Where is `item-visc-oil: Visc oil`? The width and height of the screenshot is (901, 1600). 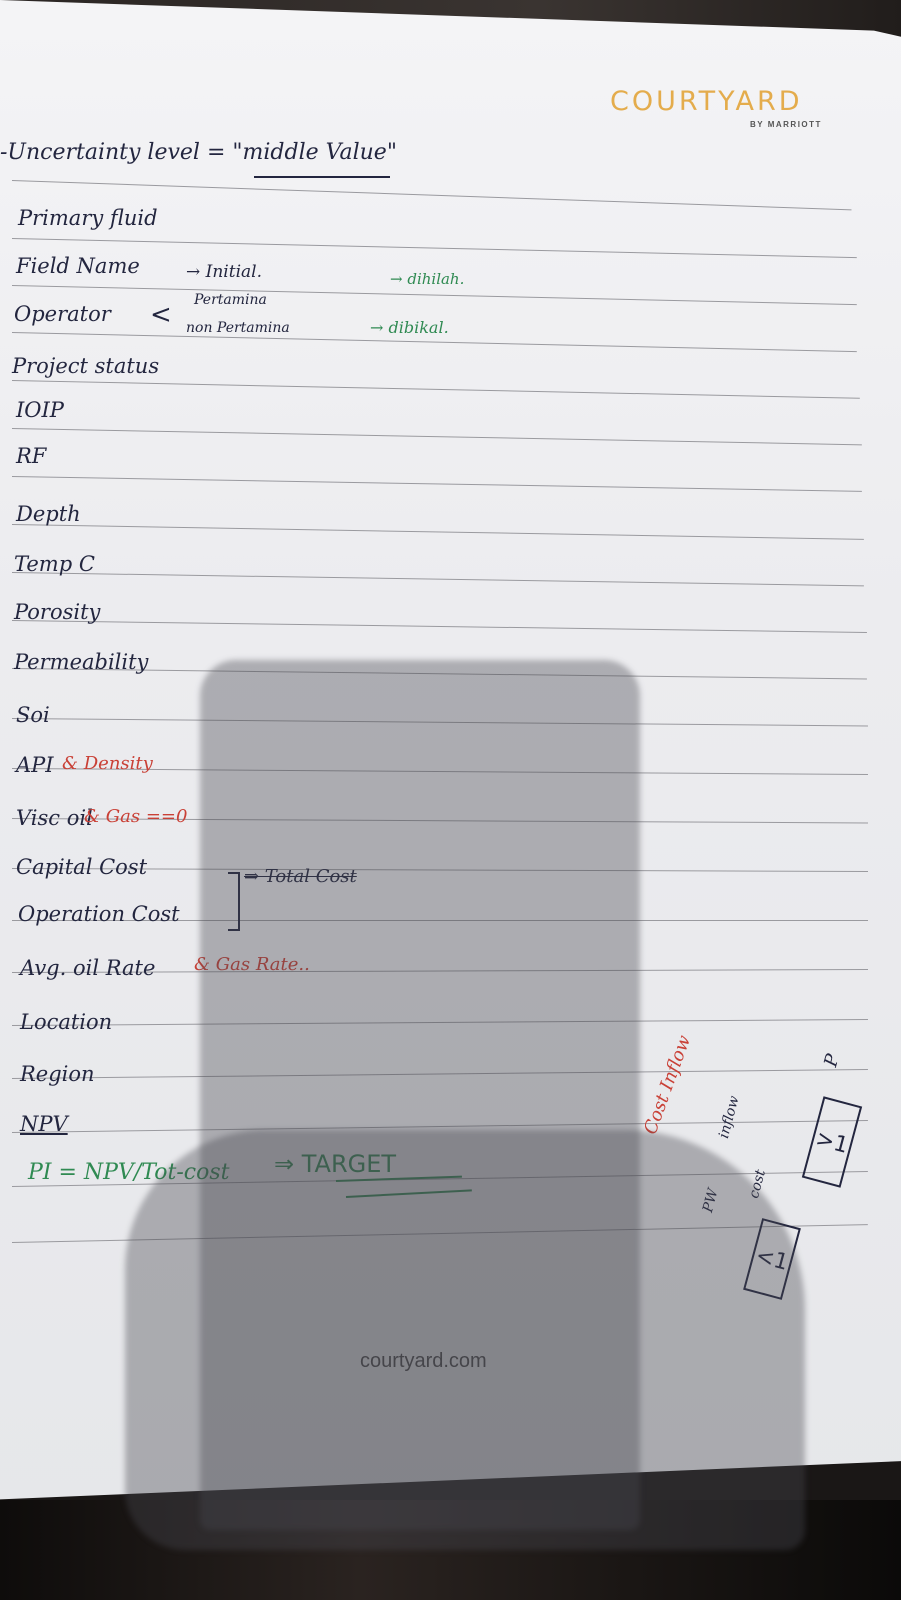
item-visc-oil: Visc oil is located at coordinates (54, 818).